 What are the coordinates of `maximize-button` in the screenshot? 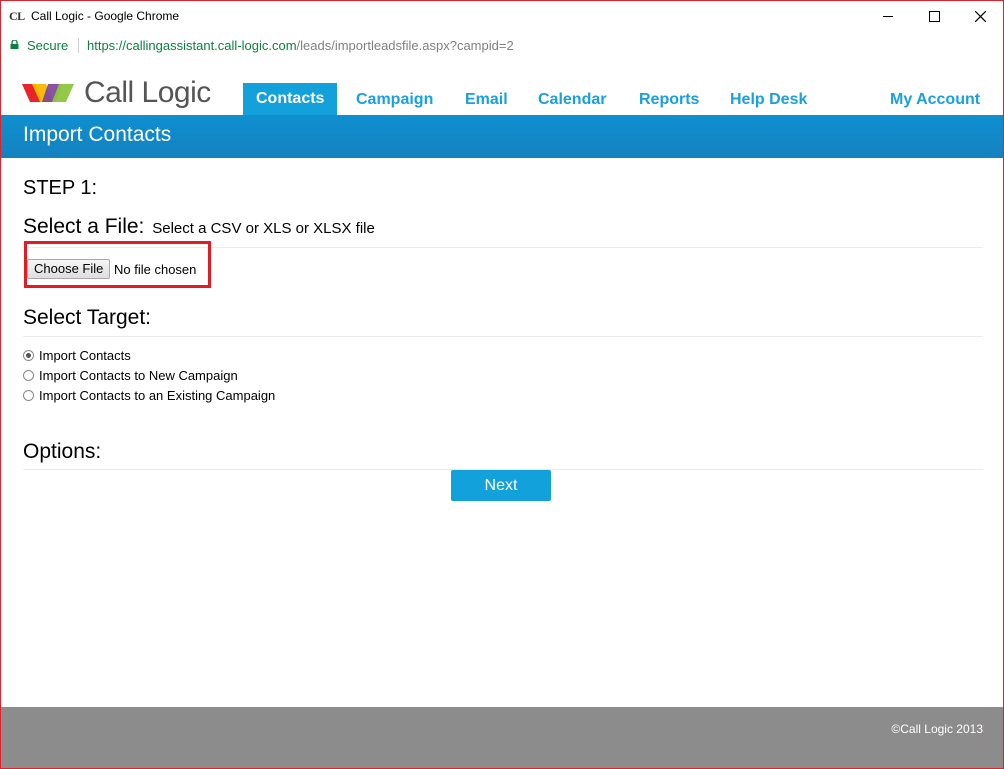 It's located at (934, 16).